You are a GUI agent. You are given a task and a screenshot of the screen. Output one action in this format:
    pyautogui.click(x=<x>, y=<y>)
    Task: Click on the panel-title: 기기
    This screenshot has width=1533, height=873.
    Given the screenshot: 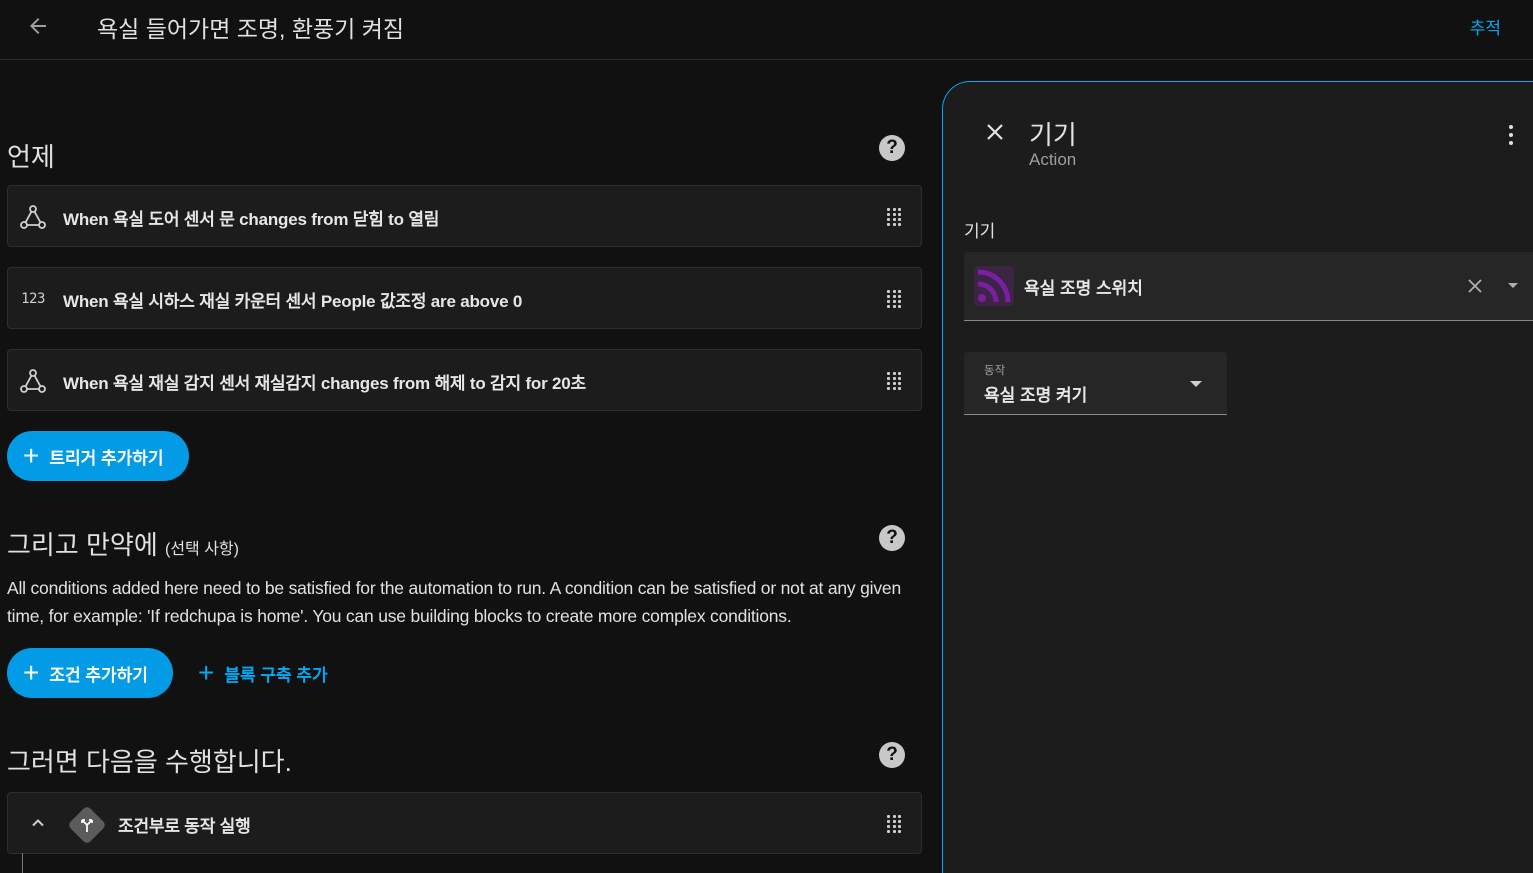 What is the action you would take?
    pyautogui.click(x=1053, y=135)
    